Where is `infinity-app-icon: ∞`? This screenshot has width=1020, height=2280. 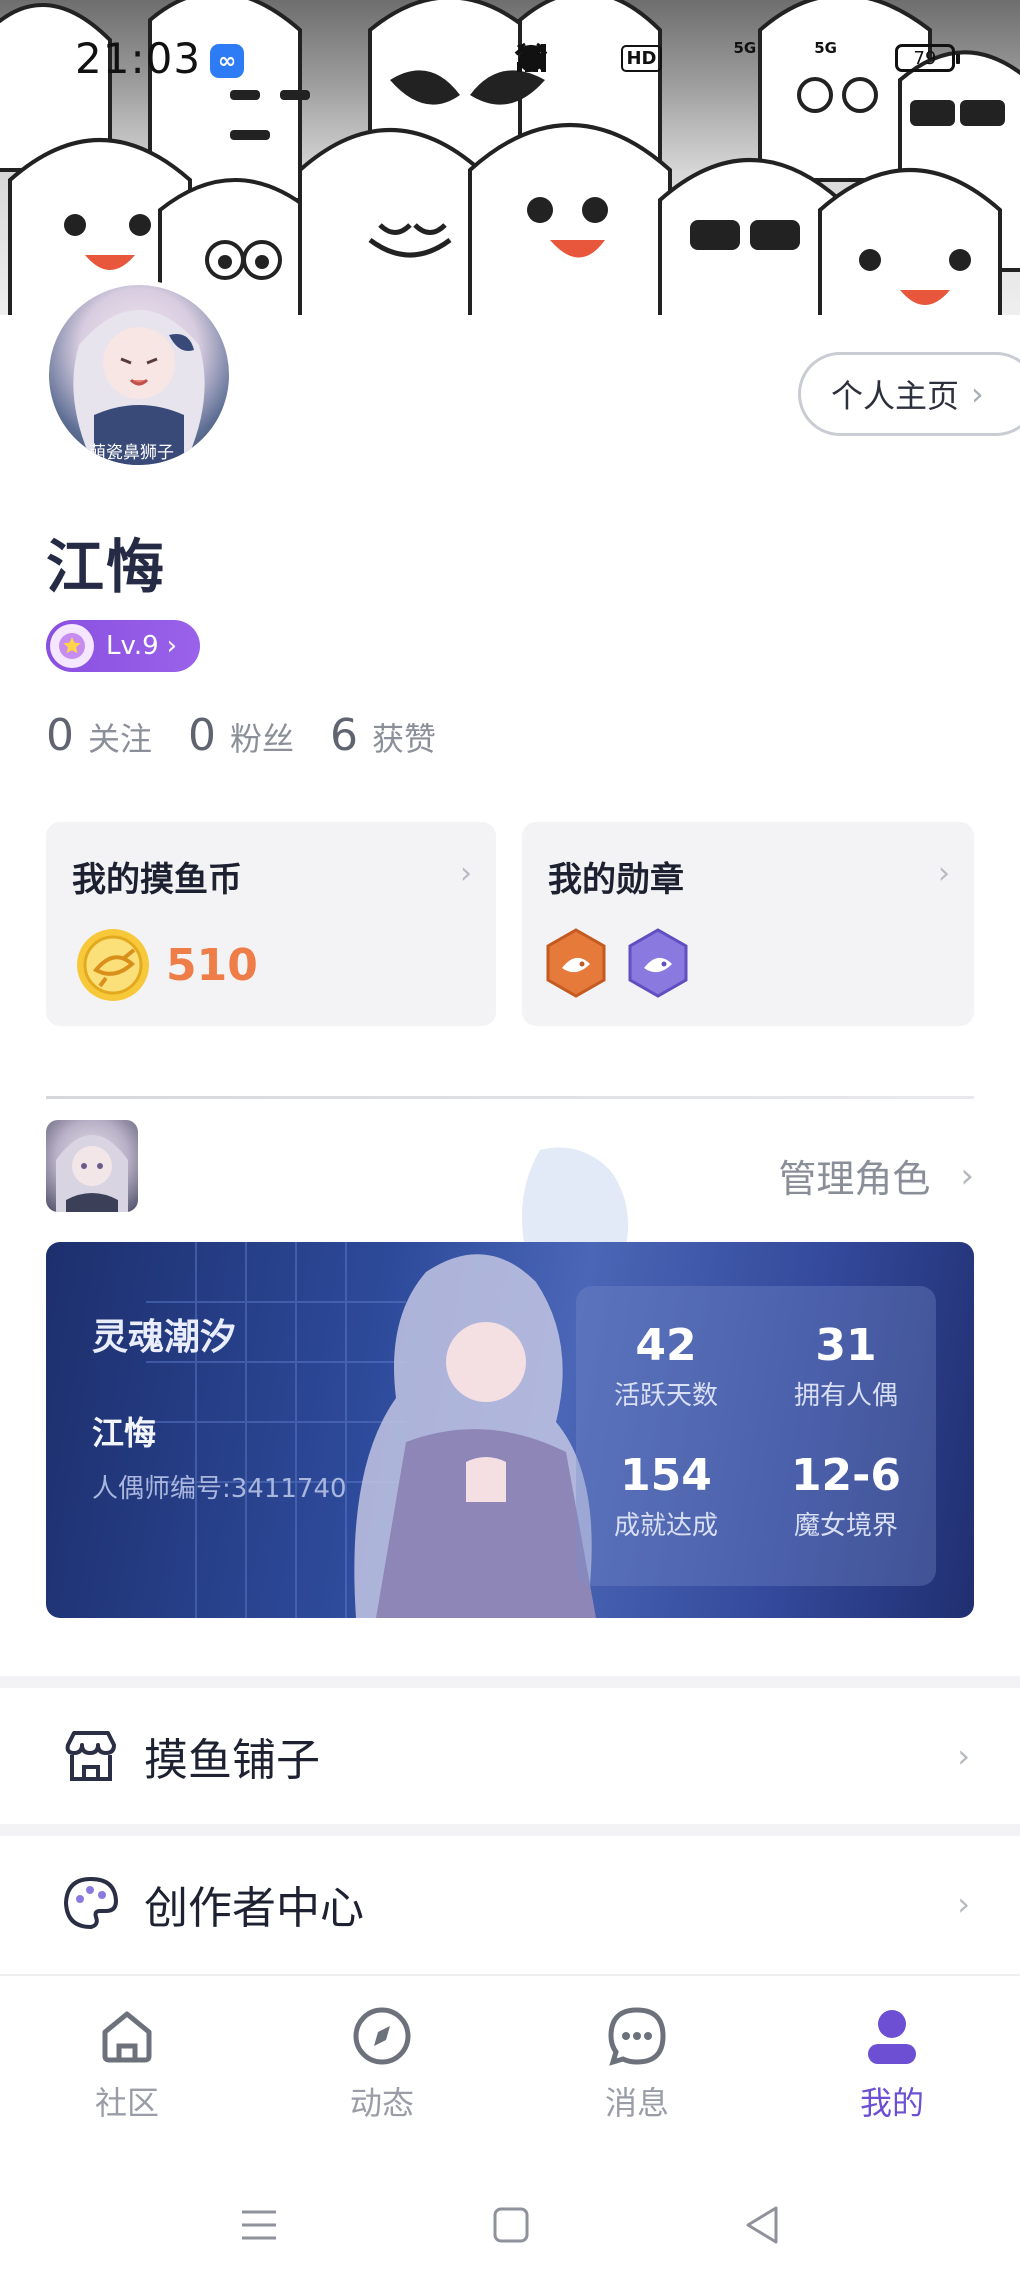 infinity-app-icon: ∞ is located at coordinates (227, 61).